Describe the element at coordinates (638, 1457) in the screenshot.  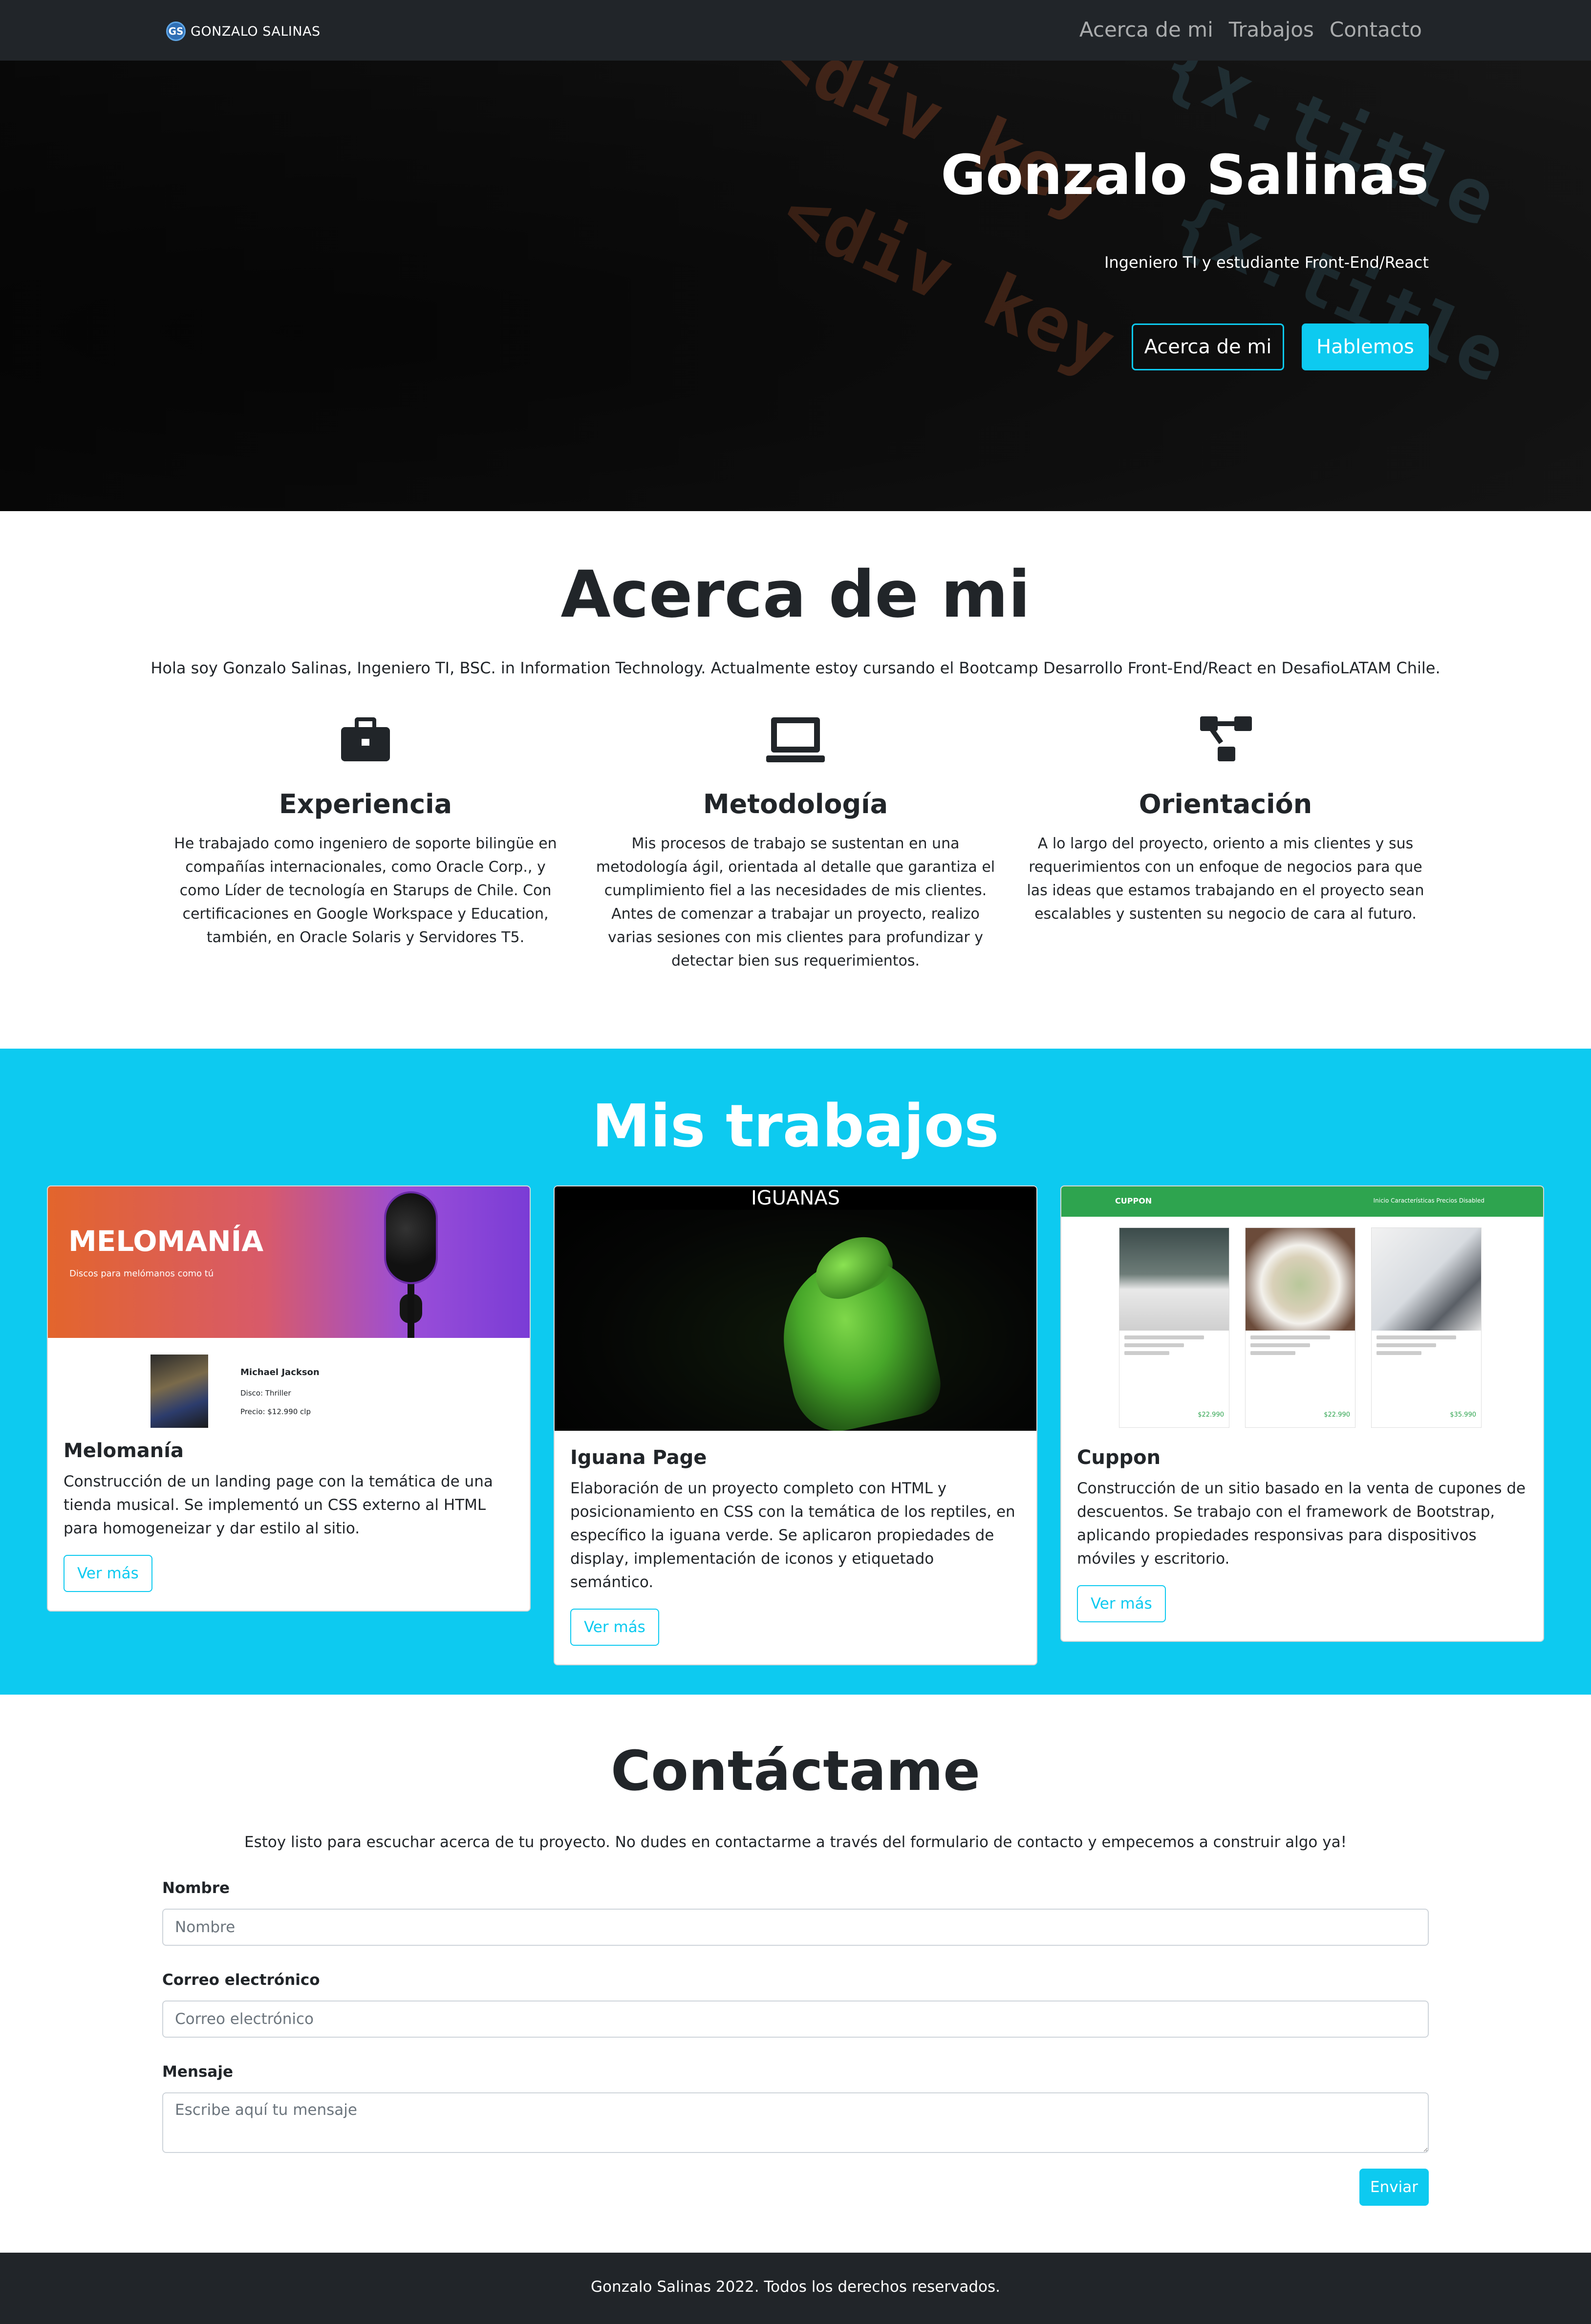
I see `card-title: Iguana Page` at that location.